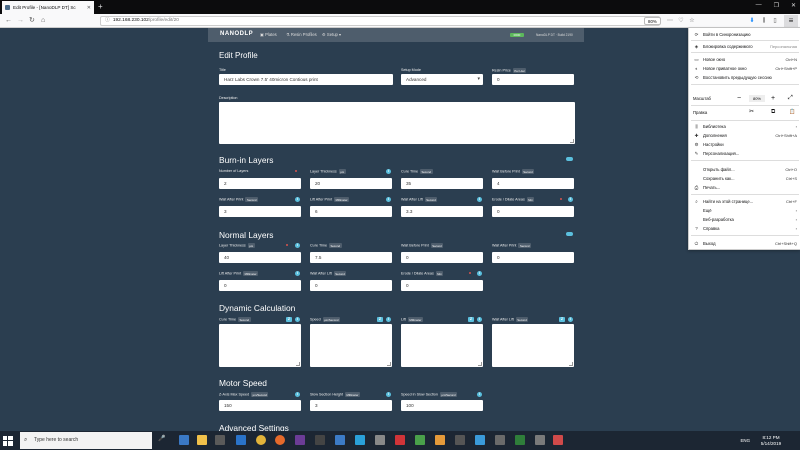 The image size is (800, 450). I want to click on normal-lift-after-print-input: 0, so click(260, 285).